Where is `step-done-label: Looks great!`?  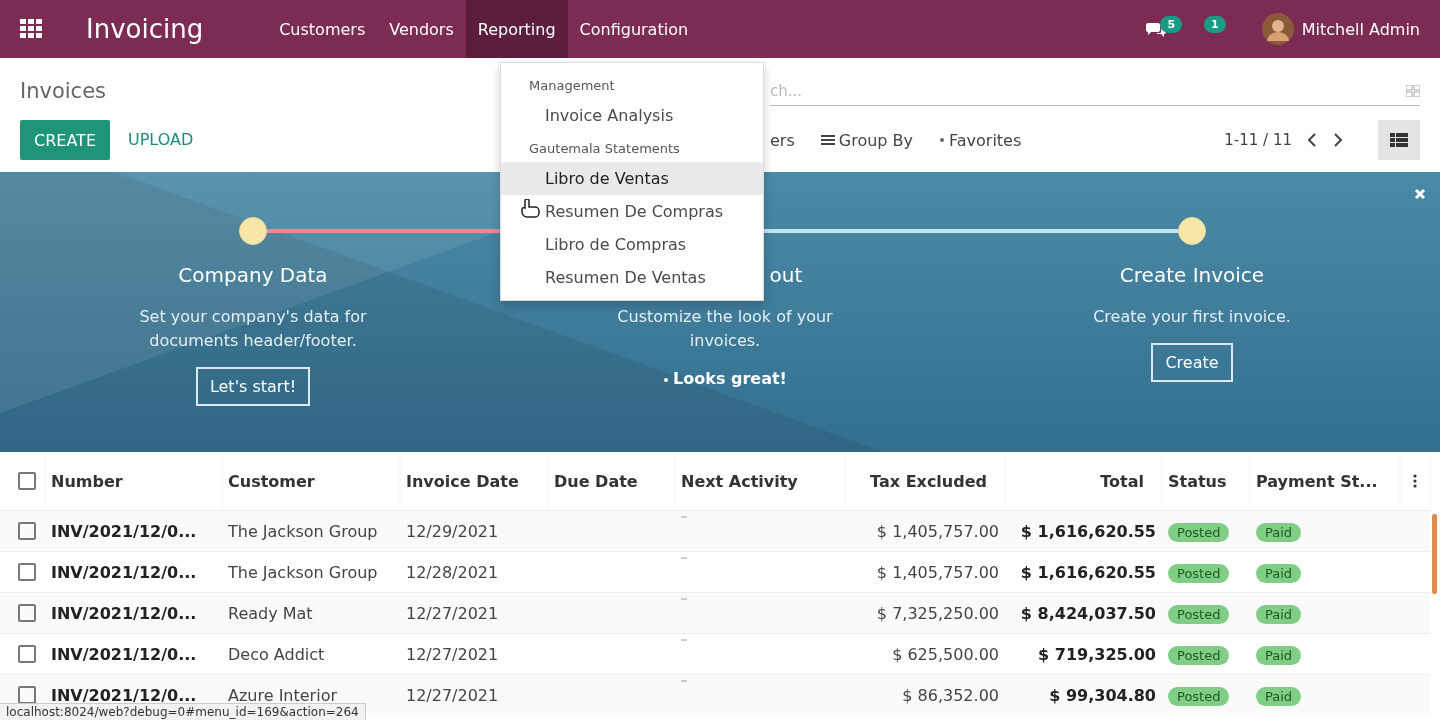
step-done-label: Looks great! is located at coordinates (730, 378).